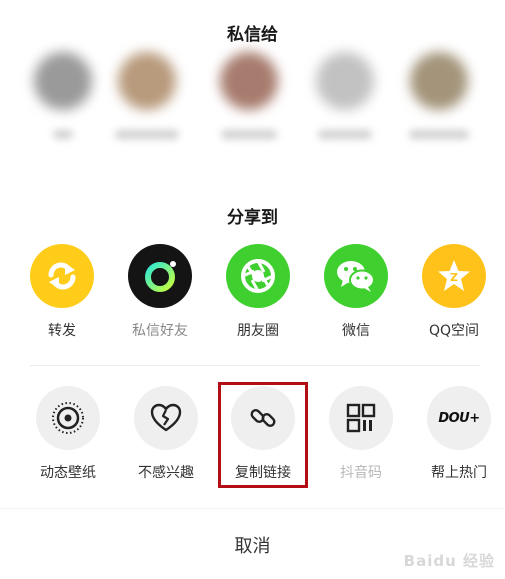 The height and width of the screenshot is (579, 505). What do you see at coordinates (62, 276) in the screenshot?
I see `repost-icon` at bounding box center [62, 276].